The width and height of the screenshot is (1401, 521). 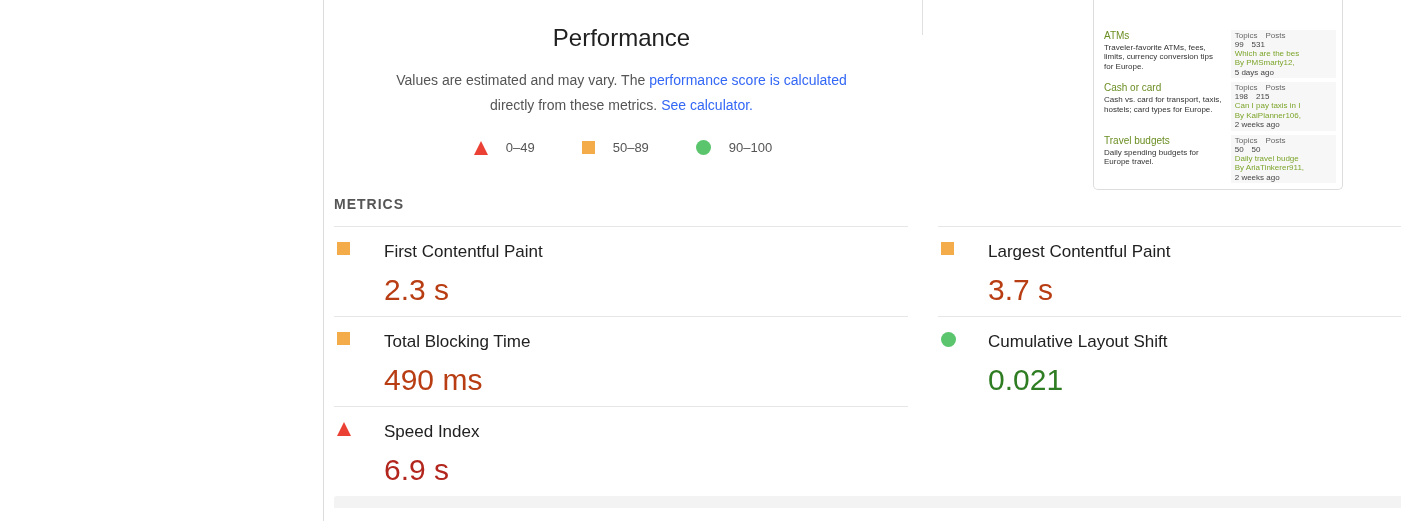 I want to click on latest-post-time: 5 days ago, so click(x=1254, y=72).